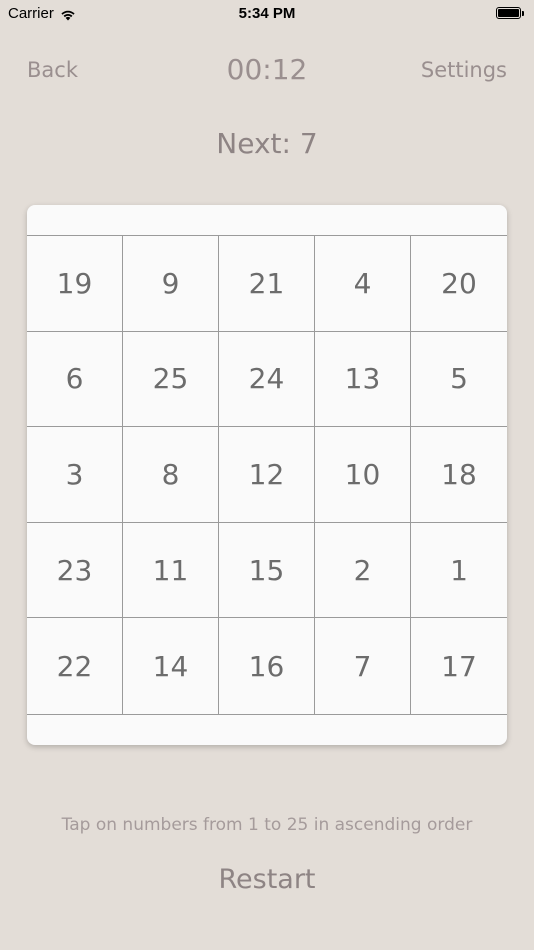  What do you see at coordinates (75, 475) in the screenshot?
I see `grid-cell: 3` at bounding box center [75, 475].